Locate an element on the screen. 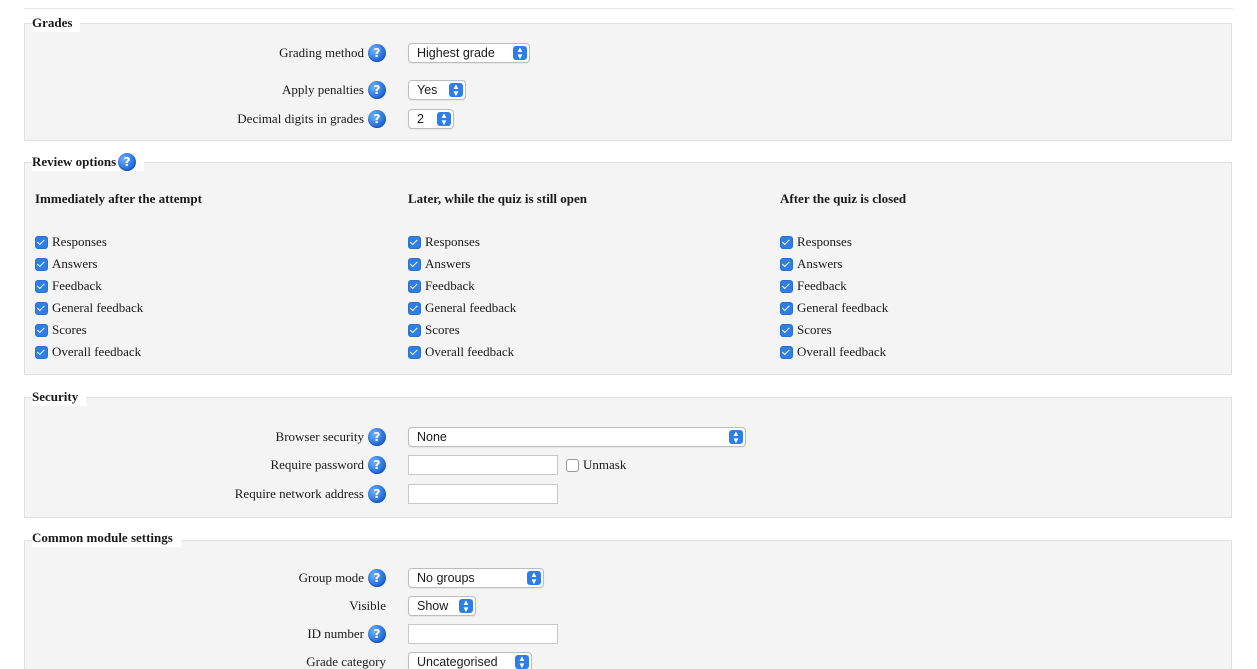 Image resolution: width=1257 pixels, height=669 pixels. browser-security-label: Browser security ? is located at coordinates (331, 437).